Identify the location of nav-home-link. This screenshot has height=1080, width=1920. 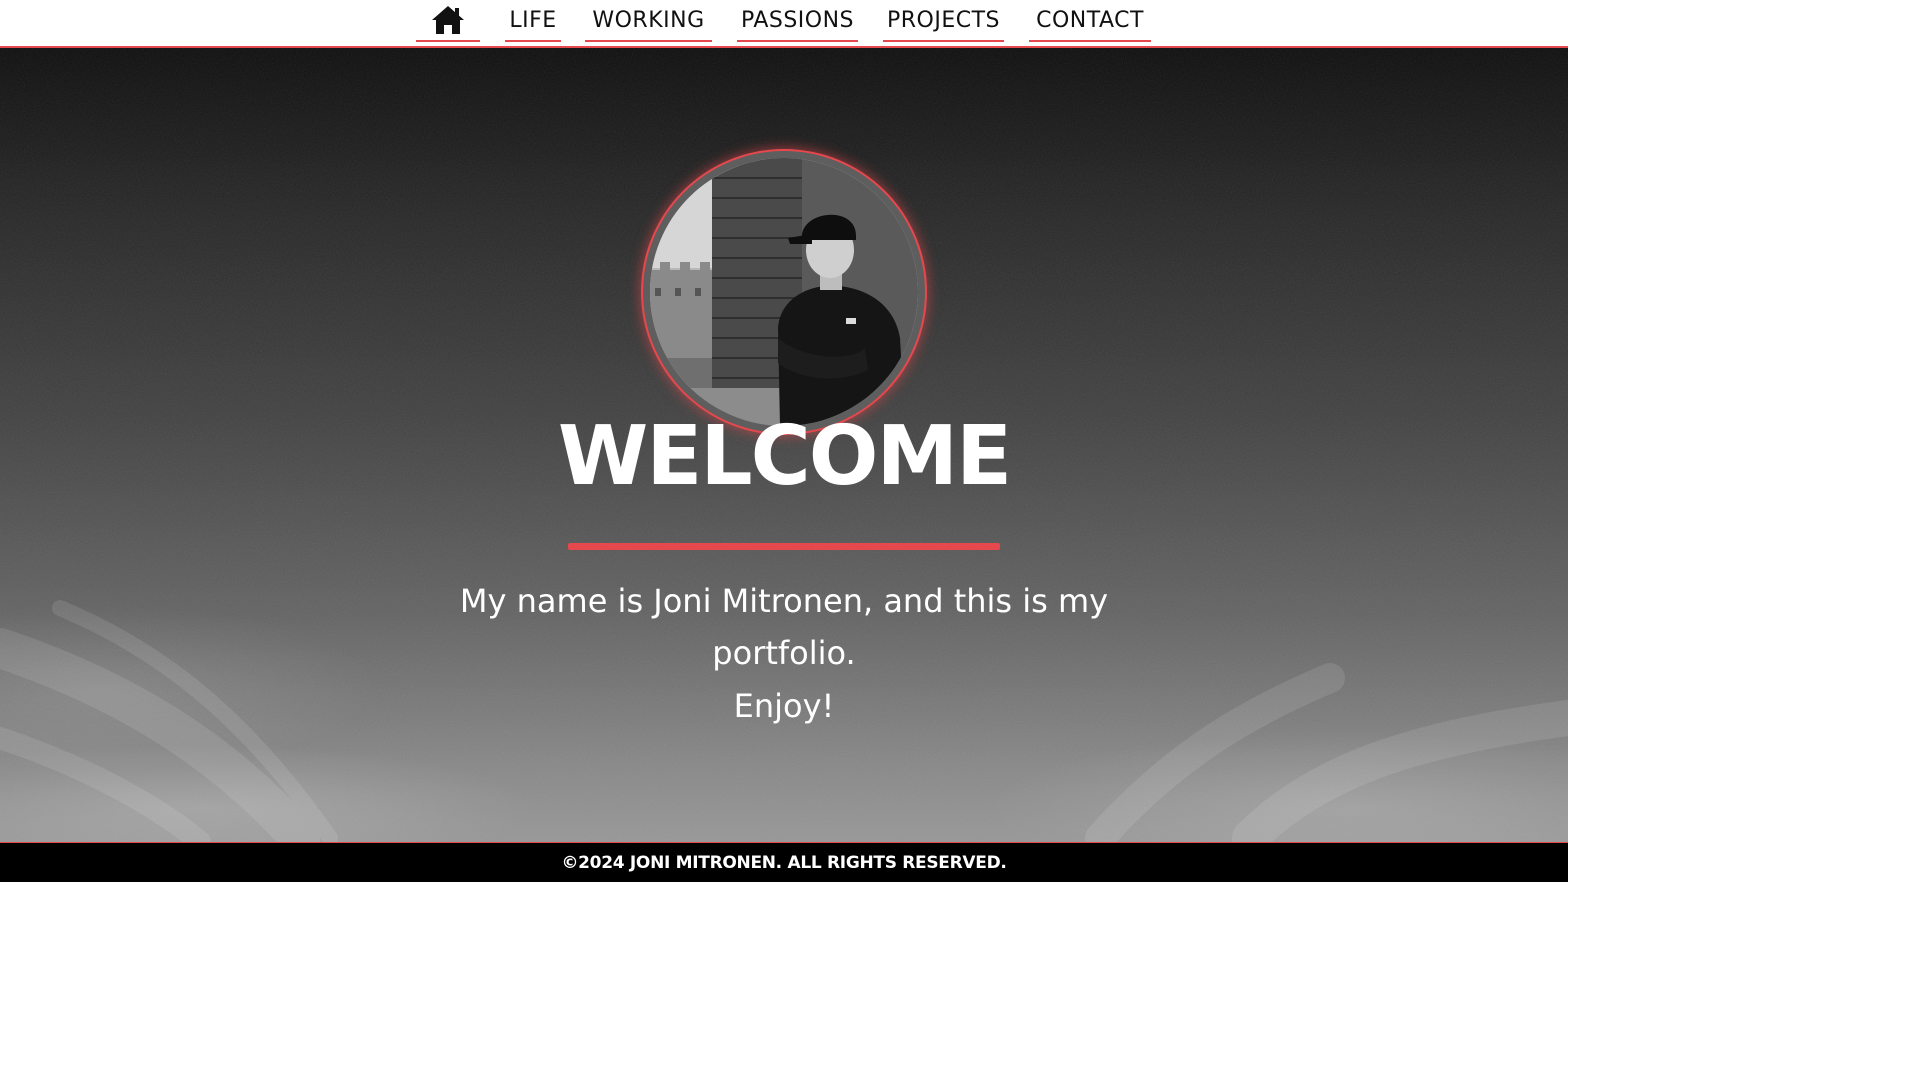
(448, 21).